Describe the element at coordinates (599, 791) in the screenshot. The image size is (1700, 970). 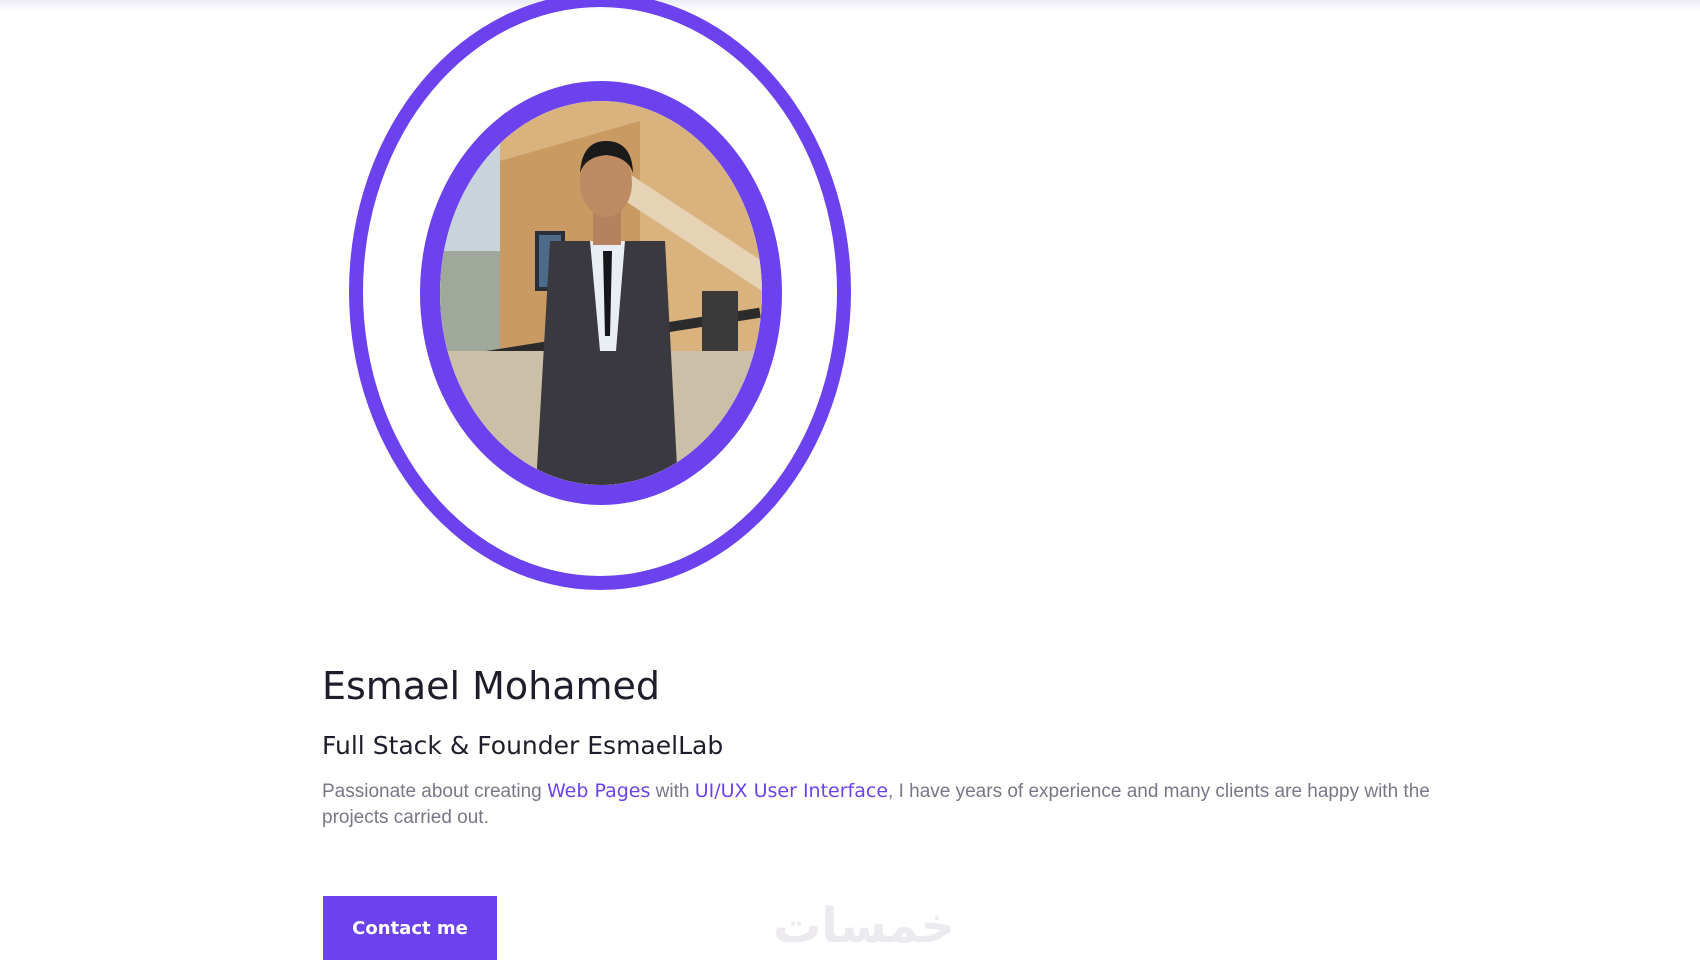
I see `bio-highlight-web-pages: Web Pages` at that location.